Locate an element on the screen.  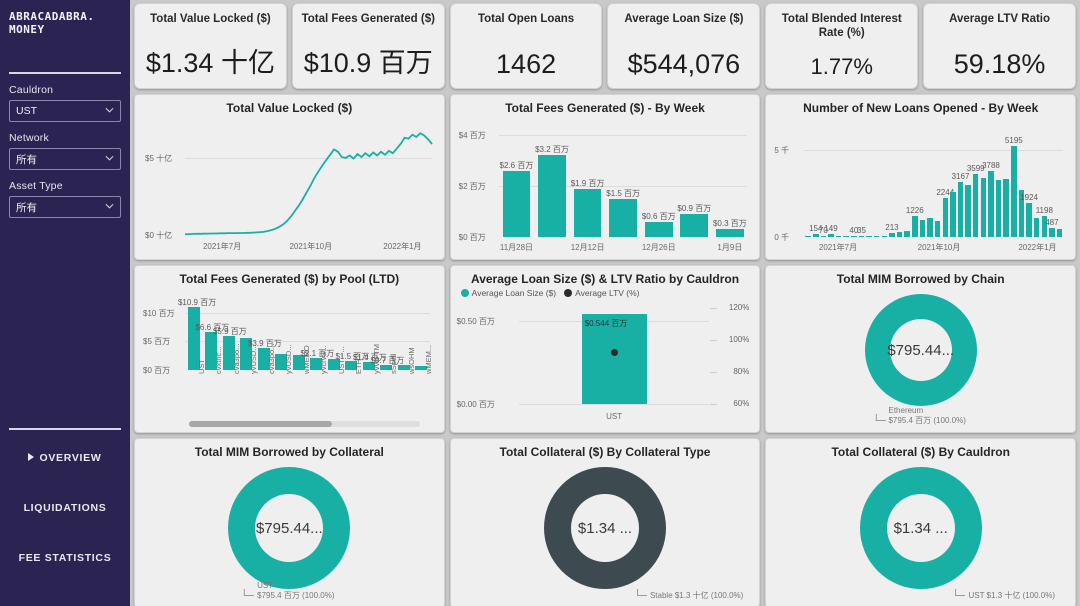
chart-legend: Average Loan Size ($) Average LTV (%) is located at coordinates (607, 293).